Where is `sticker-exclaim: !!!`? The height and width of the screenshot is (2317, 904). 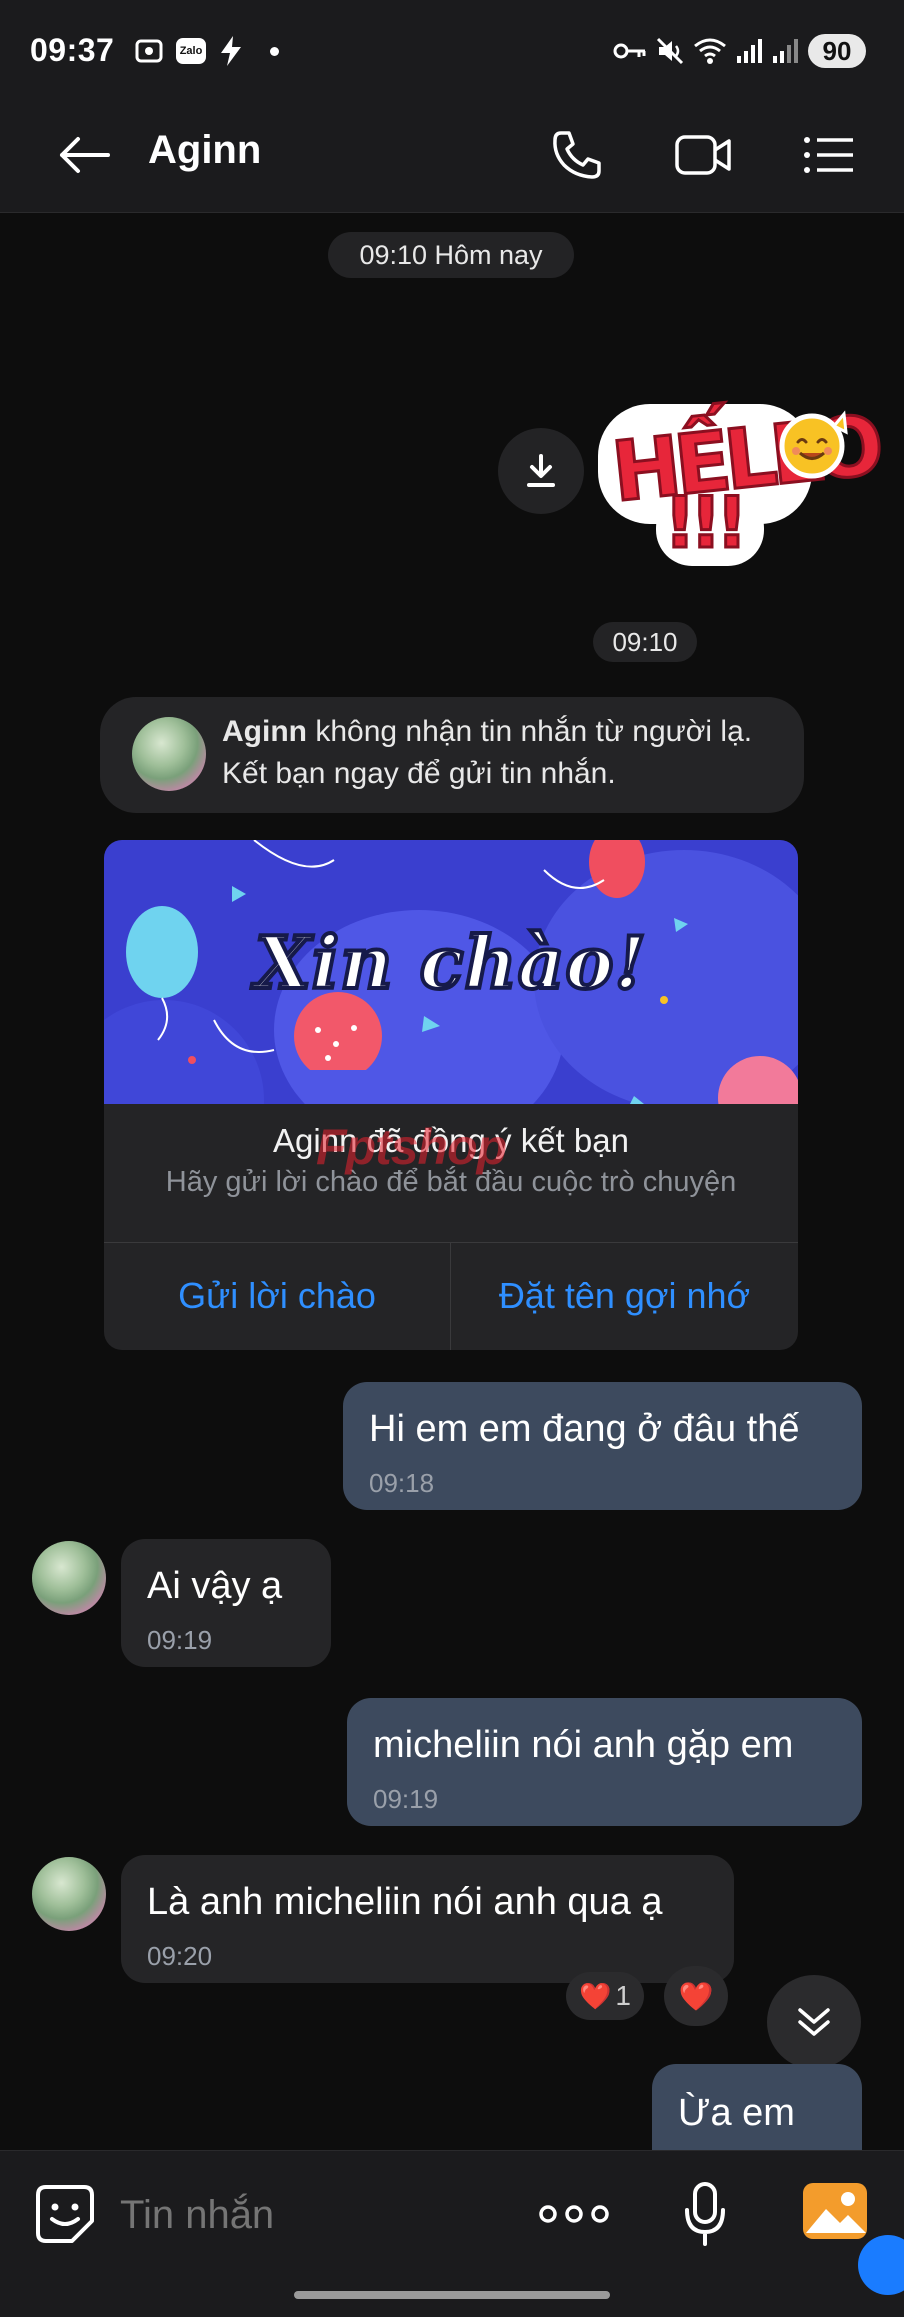 sticker-exclaim: !!! is located at coordinates (706, 523).